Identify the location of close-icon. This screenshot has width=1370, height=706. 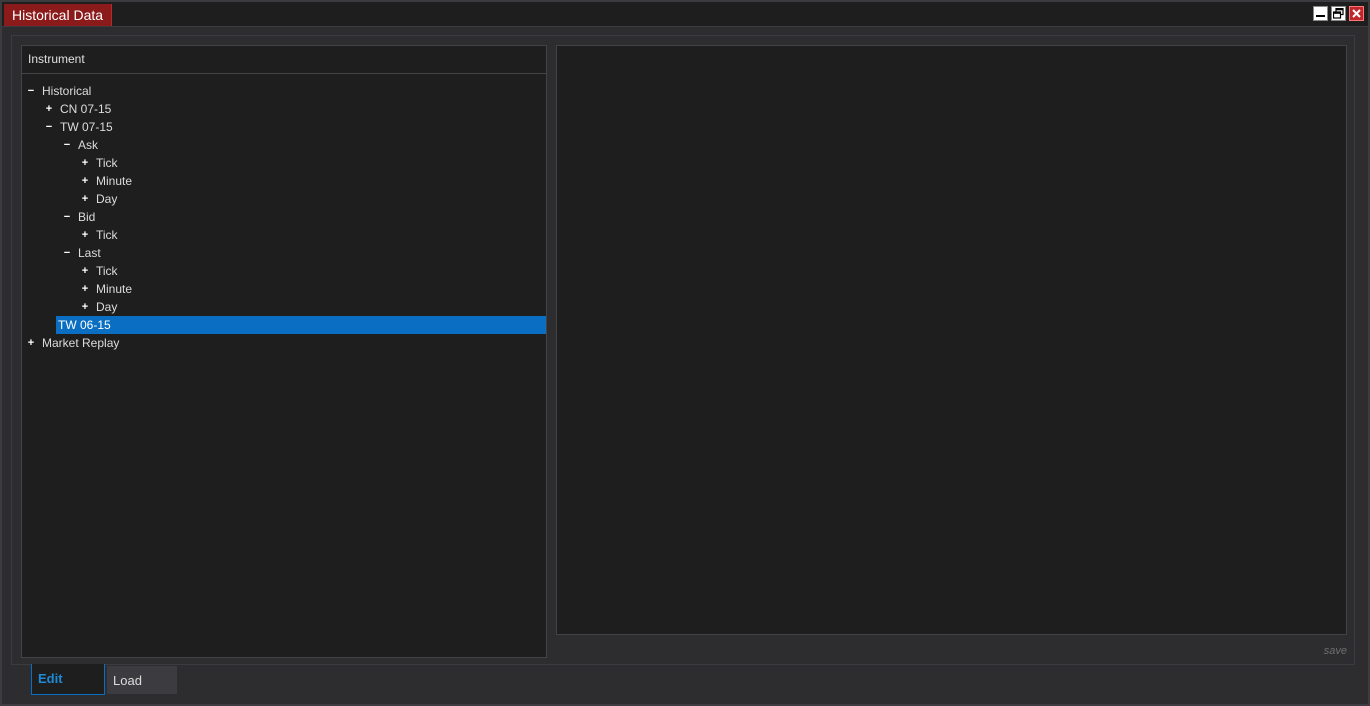
(1356, 13).